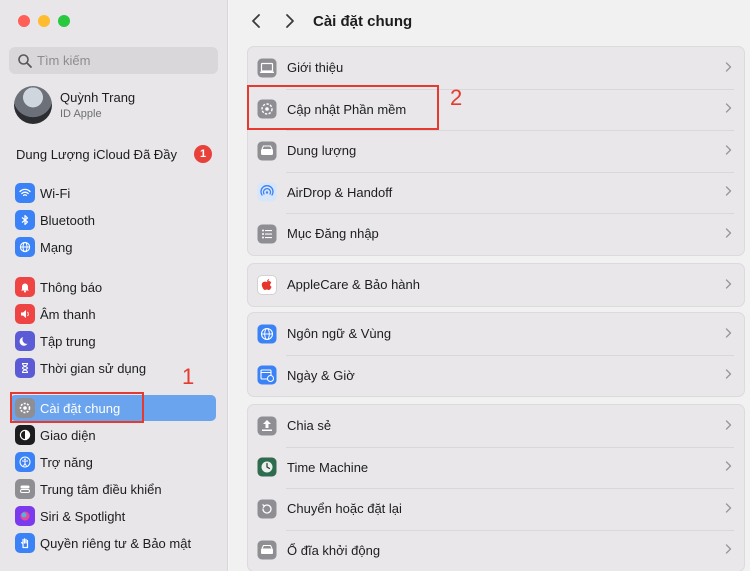 This screenshot has width=750, height=571. I want to click on settings-row-apple: AppleCare & Bảo hành, so click(496, 285).